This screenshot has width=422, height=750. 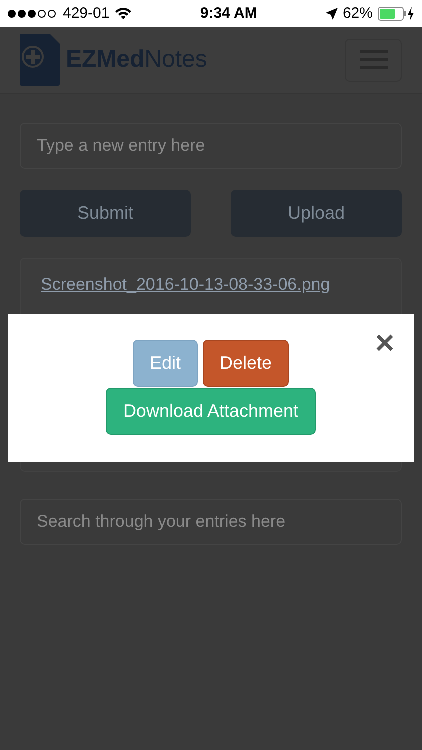 What do you see at coordinates (105, 213) in the screenshot?
I see `submit-button: Submit` at bounding box center [105, 213].